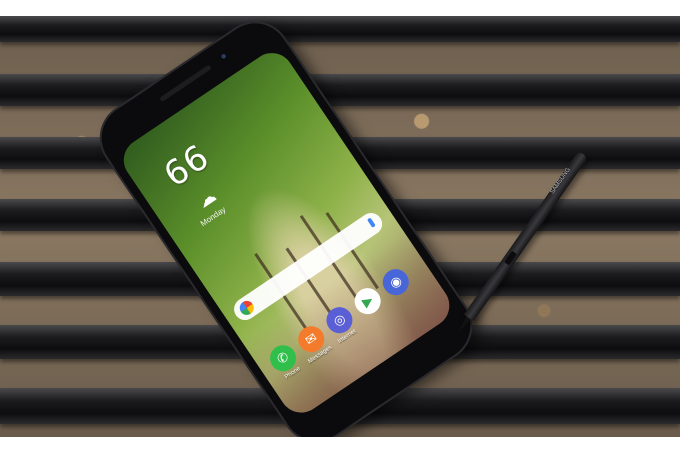 Image resolution: width=680 pixels, height=453 pixels. Describe the element at coordinates (339, 320) in the screenshot. I see `internet-icon: ◎` at that location.